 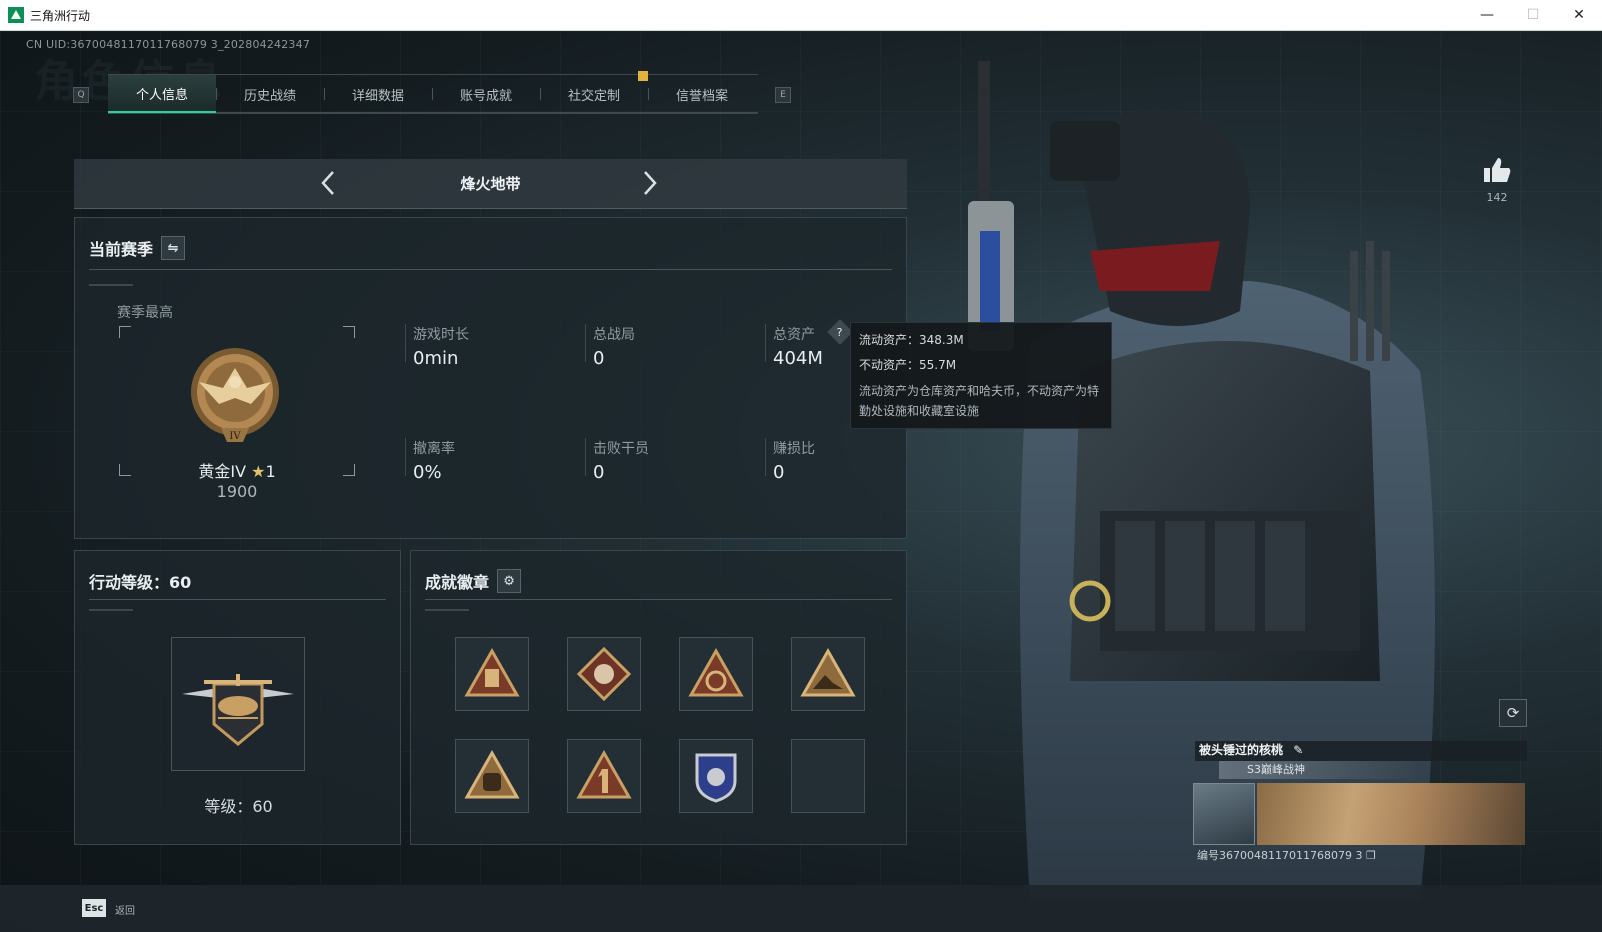 I want to click on tab-account-achievements: 账号成就, so click(x=486, y=94).